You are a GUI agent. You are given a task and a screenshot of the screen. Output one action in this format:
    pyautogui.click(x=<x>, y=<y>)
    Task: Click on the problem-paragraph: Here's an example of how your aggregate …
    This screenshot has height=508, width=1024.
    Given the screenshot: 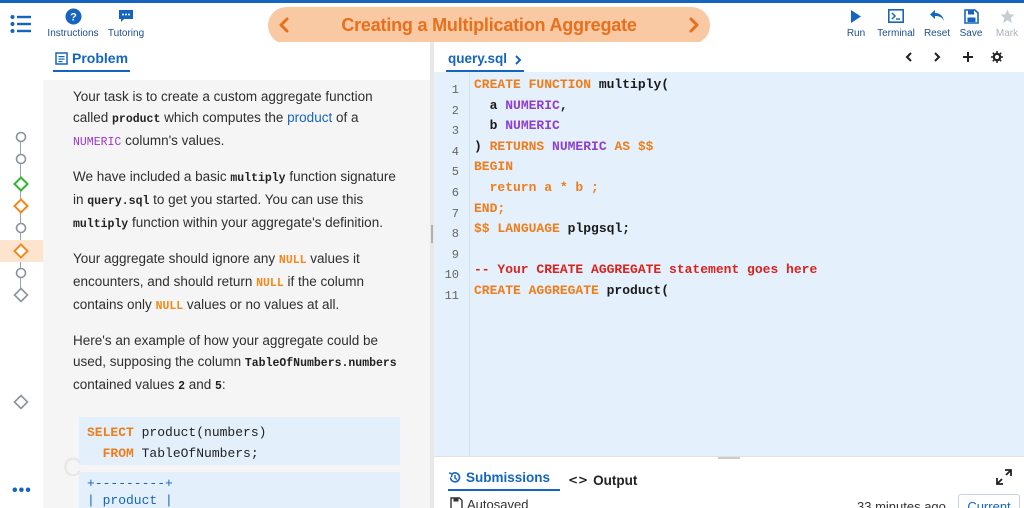 What is the action you would take?
    pyautogui.click(x=238, y=363)
    